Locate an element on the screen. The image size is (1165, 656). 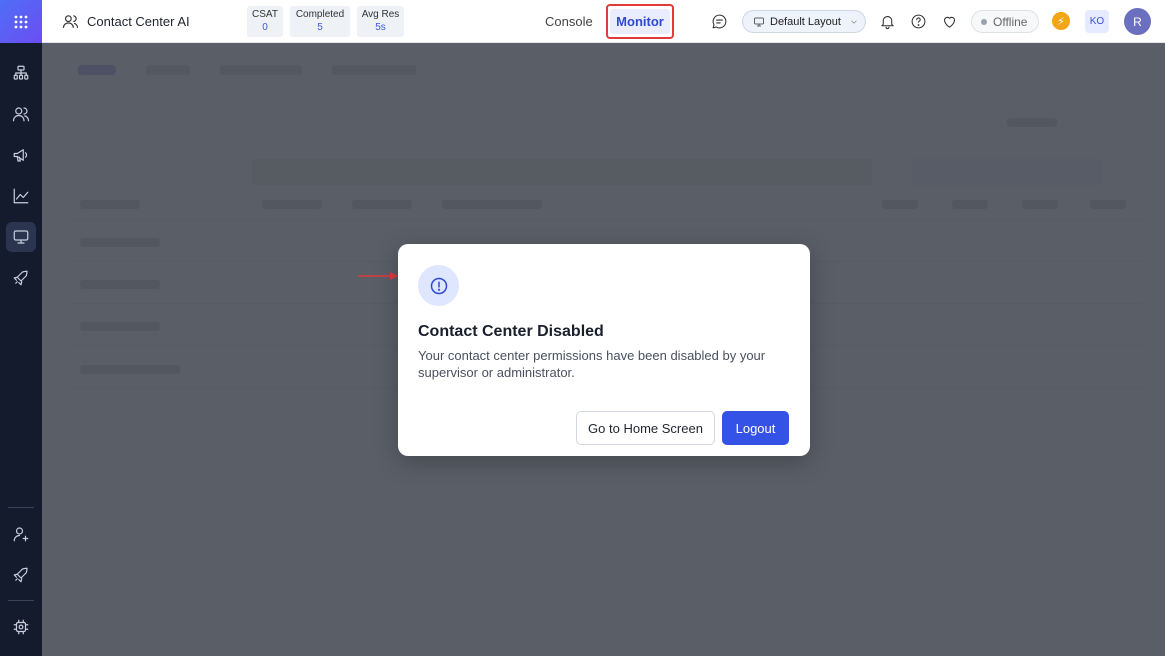
sidebar-item-launch-secondary is located at coordinates (21, 575).